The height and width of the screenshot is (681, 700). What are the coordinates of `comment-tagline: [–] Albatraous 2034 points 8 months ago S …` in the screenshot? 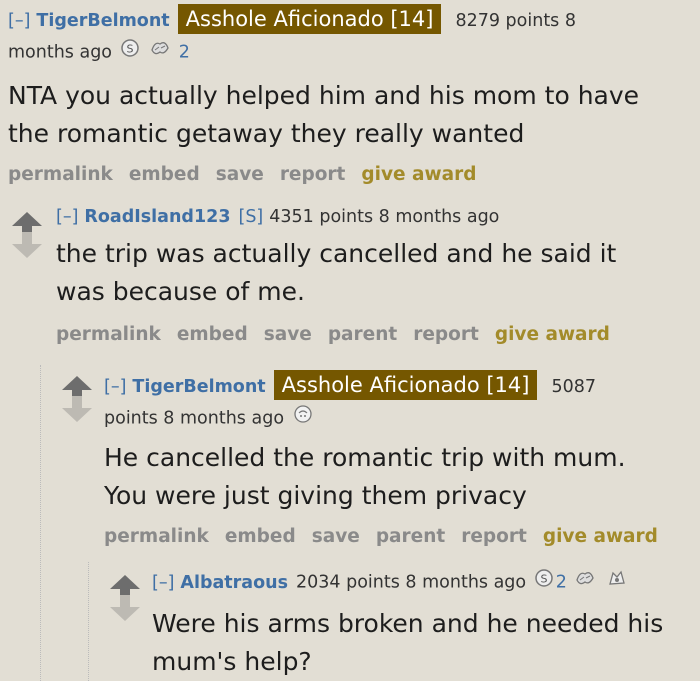 It's located at (425, 582).